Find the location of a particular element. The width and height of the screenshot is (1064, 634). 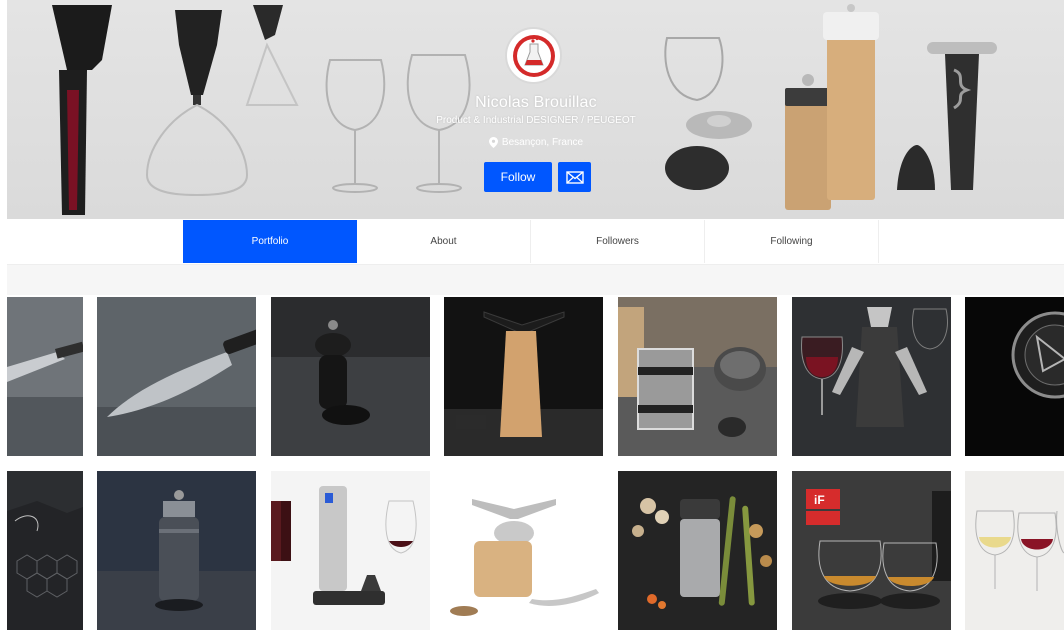

profile-tabs: Portfolio About Followers Following is located at coordinates (535, 242).